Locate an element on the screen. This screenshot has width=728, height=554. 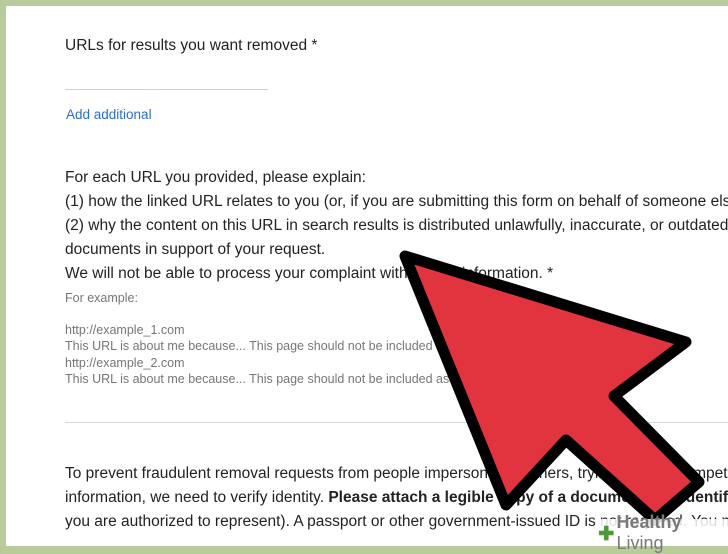
brand-watermark: Healthy Living is located at coordinates (662, 532).